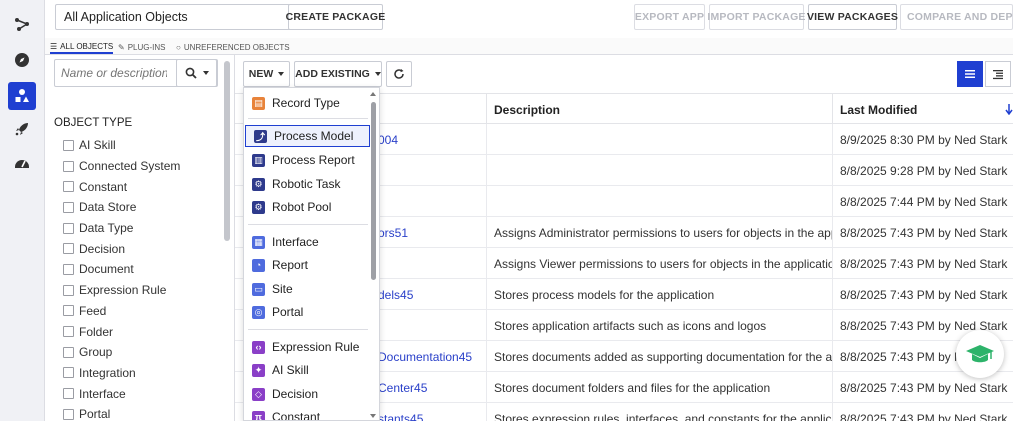 This screenshot has height=421, width=1013. I want to click on menu-item-decision: ◇ Decision, so click(306, 394).